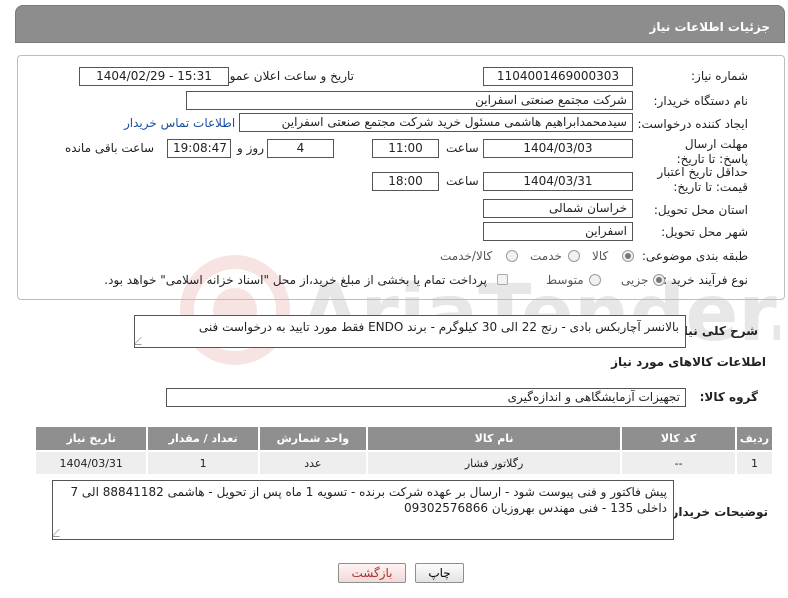 The width and height of the screenshot is (788, 598). I want to click on buyer-org-field: شرکت مجتمع صنعتی اسفراین, so click(409, 100).